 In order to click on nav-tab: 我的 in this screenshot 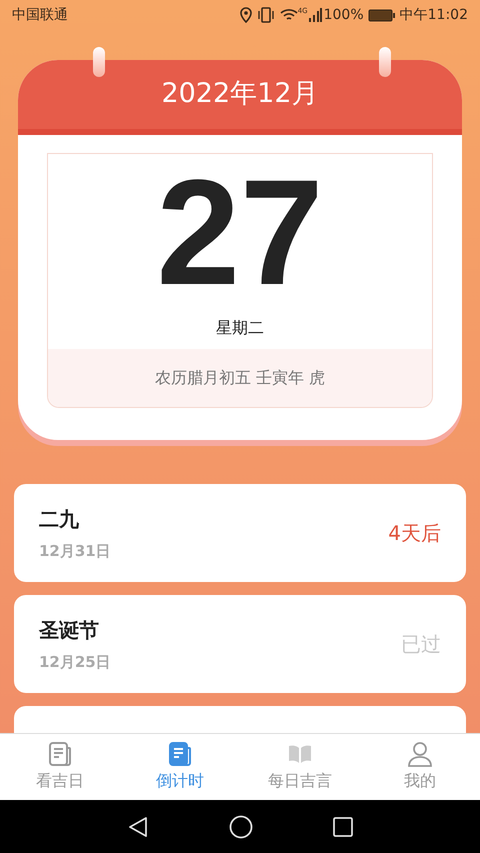, I will do `click(420, 767)`.